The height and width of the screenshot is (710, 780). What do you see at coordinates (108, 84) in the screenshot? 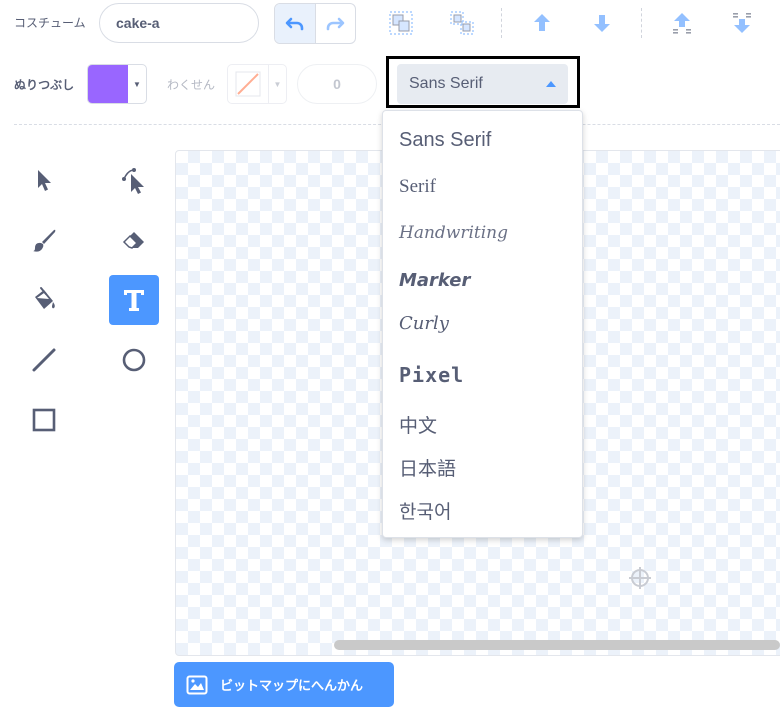
I see `fill-color-swatch` at bounding box center [108, 84].